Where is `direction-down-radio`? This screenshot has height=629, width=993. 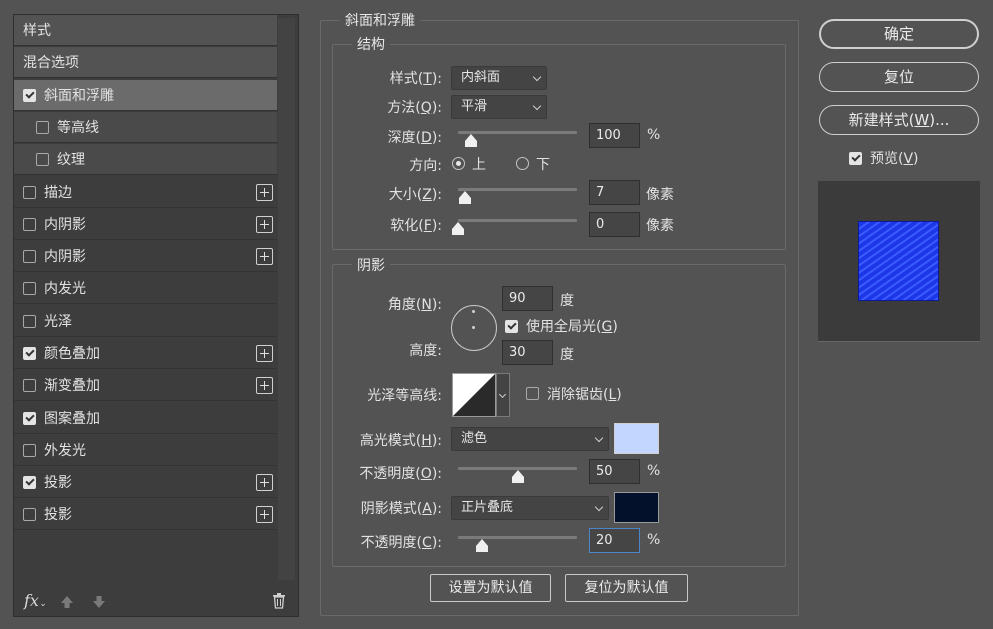
direction-down-radio is located at coordinates (522, 163).